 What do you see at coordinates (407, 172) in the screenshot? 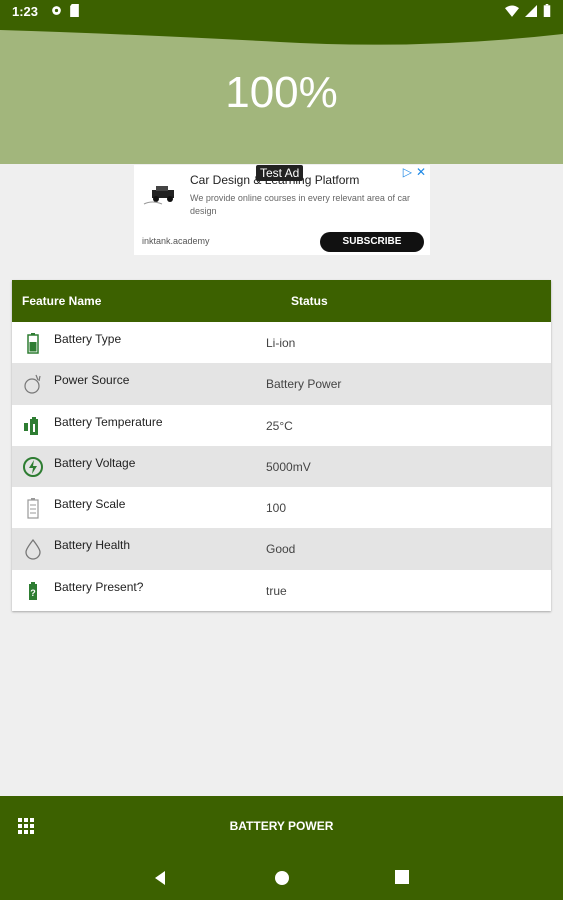
I see `ad-choices-icon: ▷` at bounding box center [407, 172].